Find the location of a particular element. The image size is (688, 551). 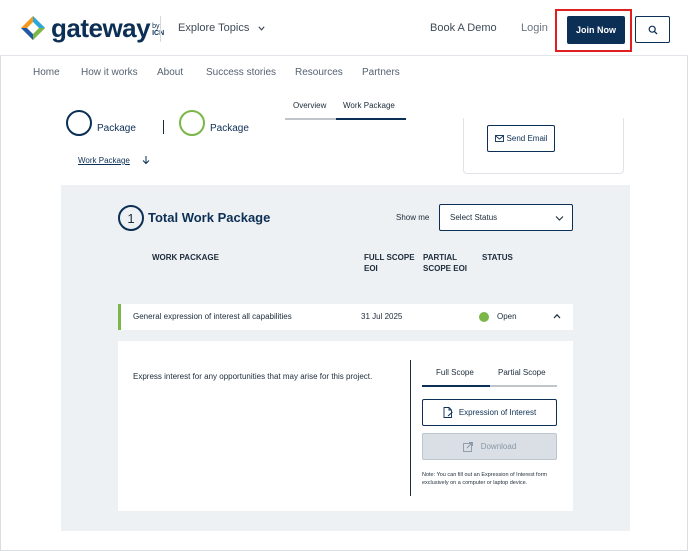

tab-overview: Overview is located at coordinates (309, 105).